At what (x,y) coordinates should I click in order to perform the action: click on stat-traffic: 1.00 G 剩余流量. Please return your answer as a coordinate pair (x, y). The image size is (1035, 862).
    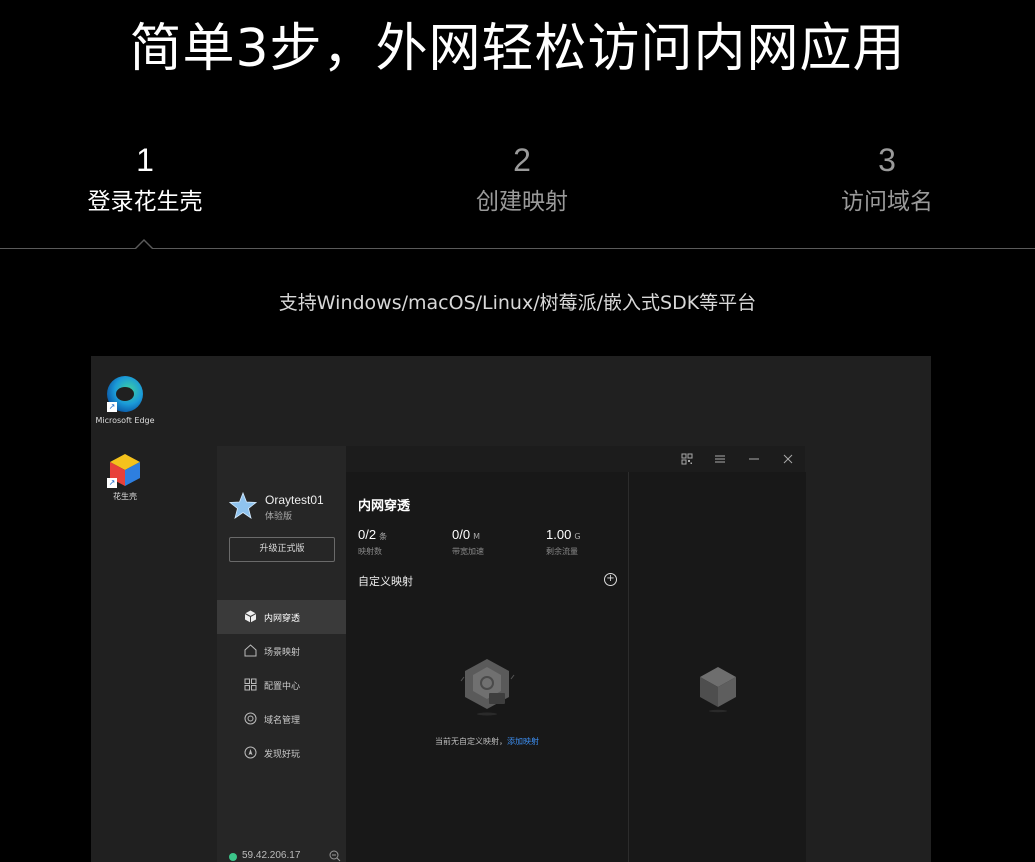
    Looking at the image, I should click on (563, 540).